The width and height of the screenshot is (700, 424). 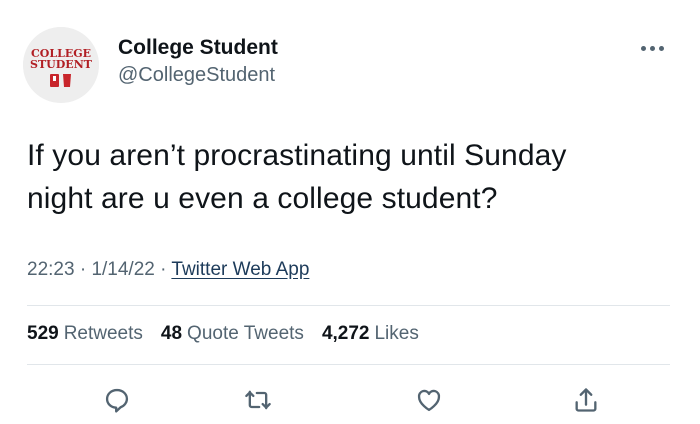 What do you see at coordinates (350, 402) in the screenshot?
I see `action-bar` at bounding box center [350, 402].